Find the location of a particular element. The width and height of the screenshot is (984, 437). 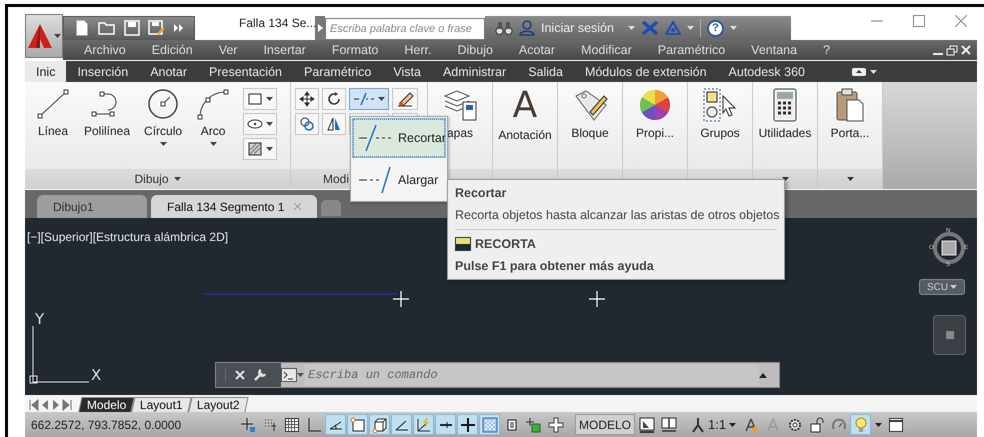

menu-item: Edición is located at coordinates (172, 50).